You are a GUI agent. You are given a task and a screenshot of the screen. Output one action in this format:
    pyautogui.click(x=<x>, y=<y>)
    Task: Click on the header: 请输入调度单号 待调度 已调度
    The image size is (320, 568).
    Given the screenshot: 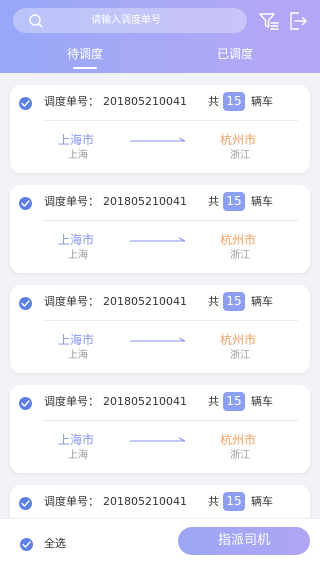 What is the action you would take?
    pyautogui.click(x=160, y=36)
    